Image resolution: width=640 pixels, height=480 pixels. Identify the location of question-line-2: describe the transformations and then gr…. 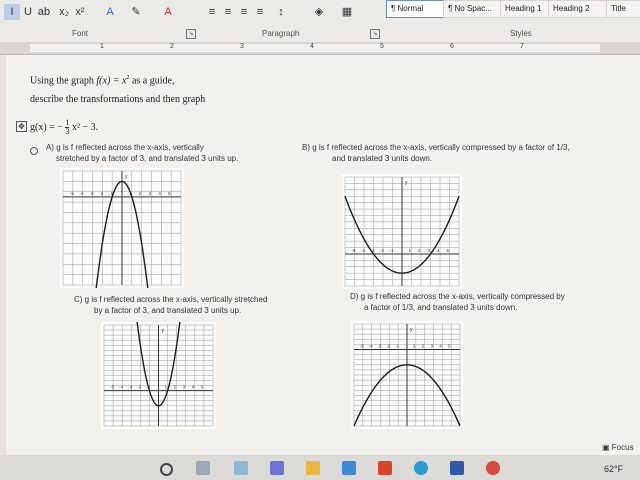
(118, 99).